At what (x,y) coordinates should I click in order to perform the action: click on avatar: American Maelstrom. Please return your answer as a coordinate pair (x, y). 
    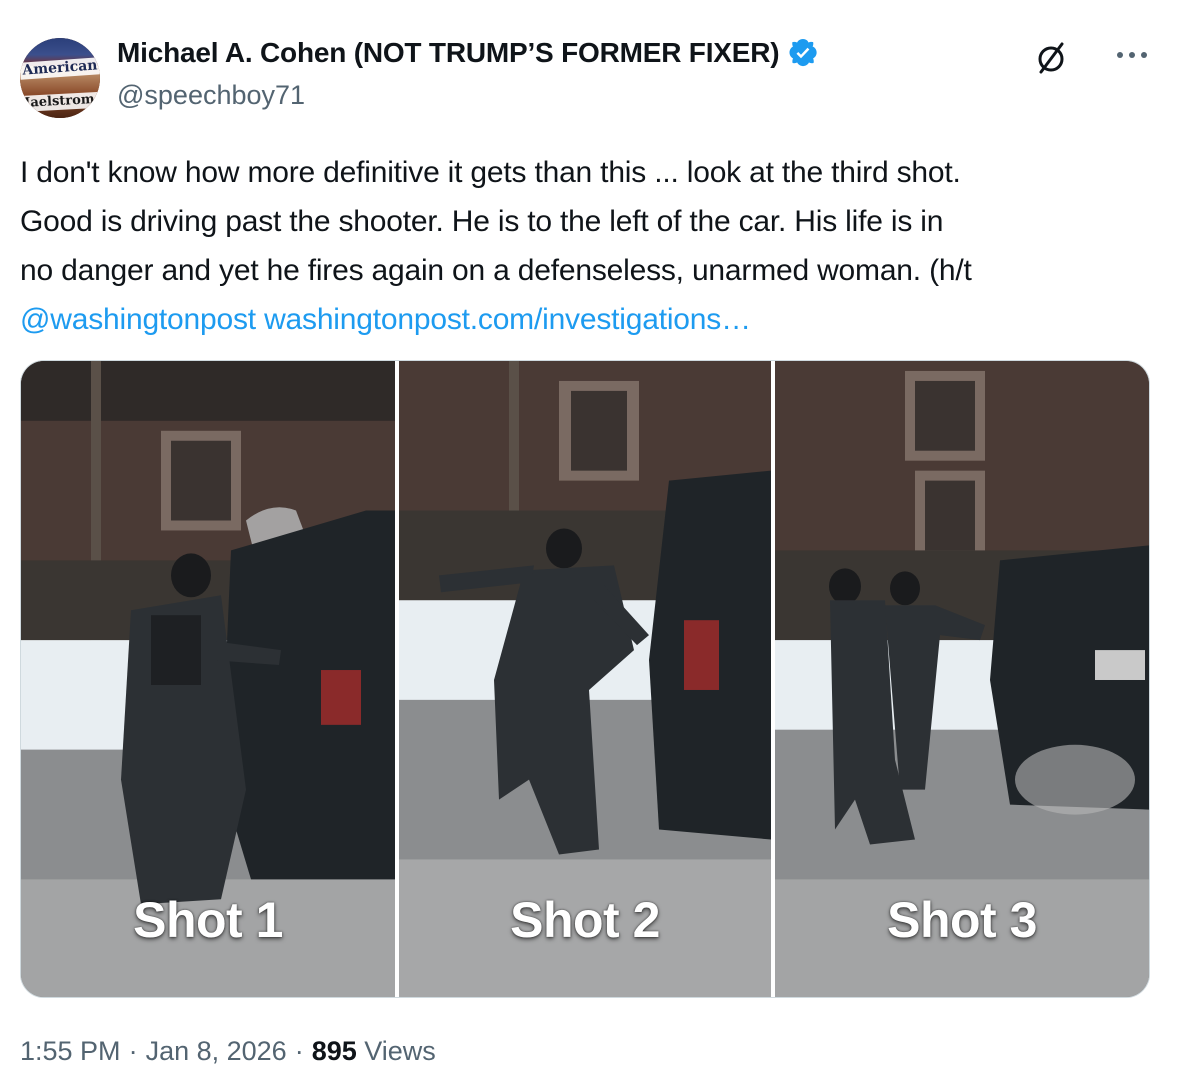
    Looking at the image, I should click on (60, 78).